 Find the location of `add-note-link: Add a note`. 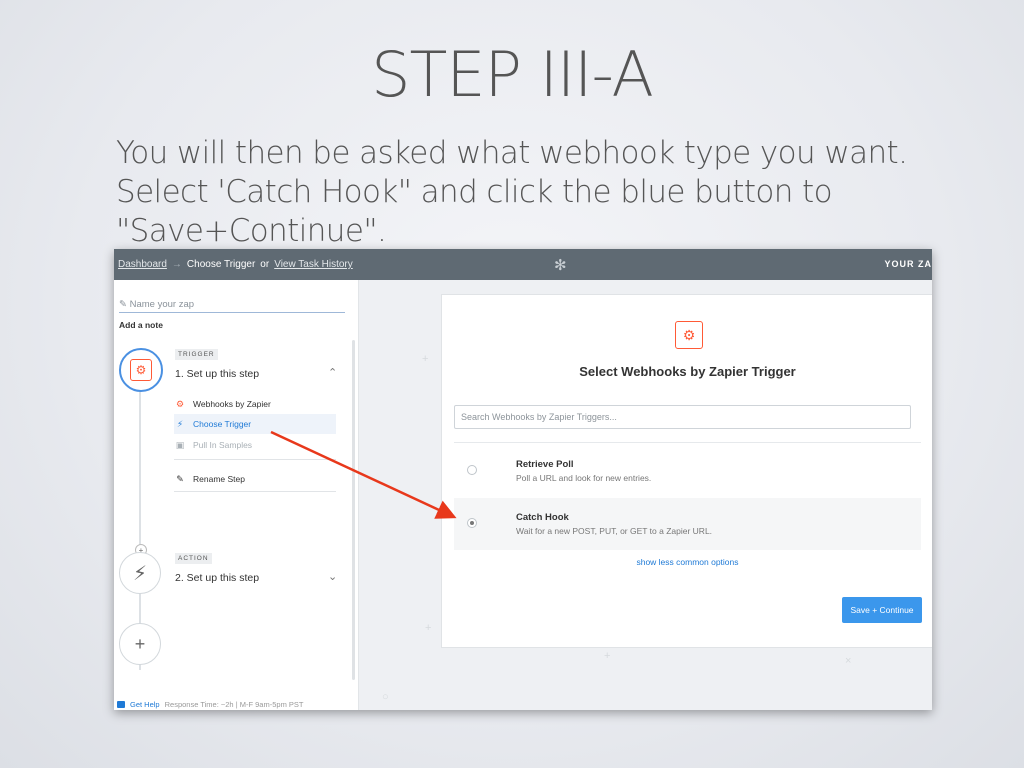

add-note-link: Add a note is located at coordinates (141, 325).